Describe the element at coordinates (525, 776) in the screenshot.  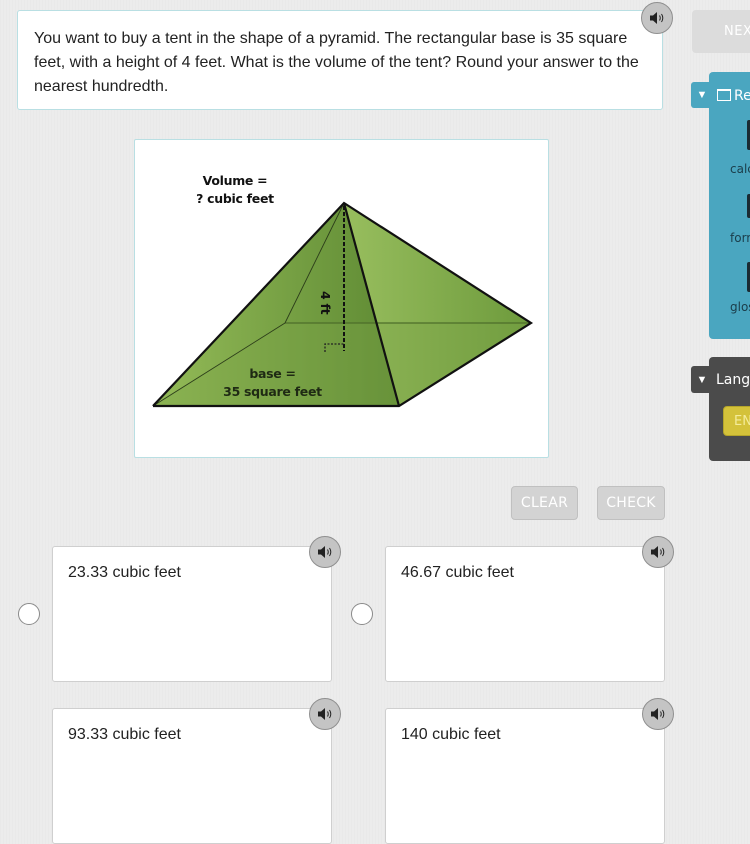
I see `option-card-d: 140 cubic feet` at that location.